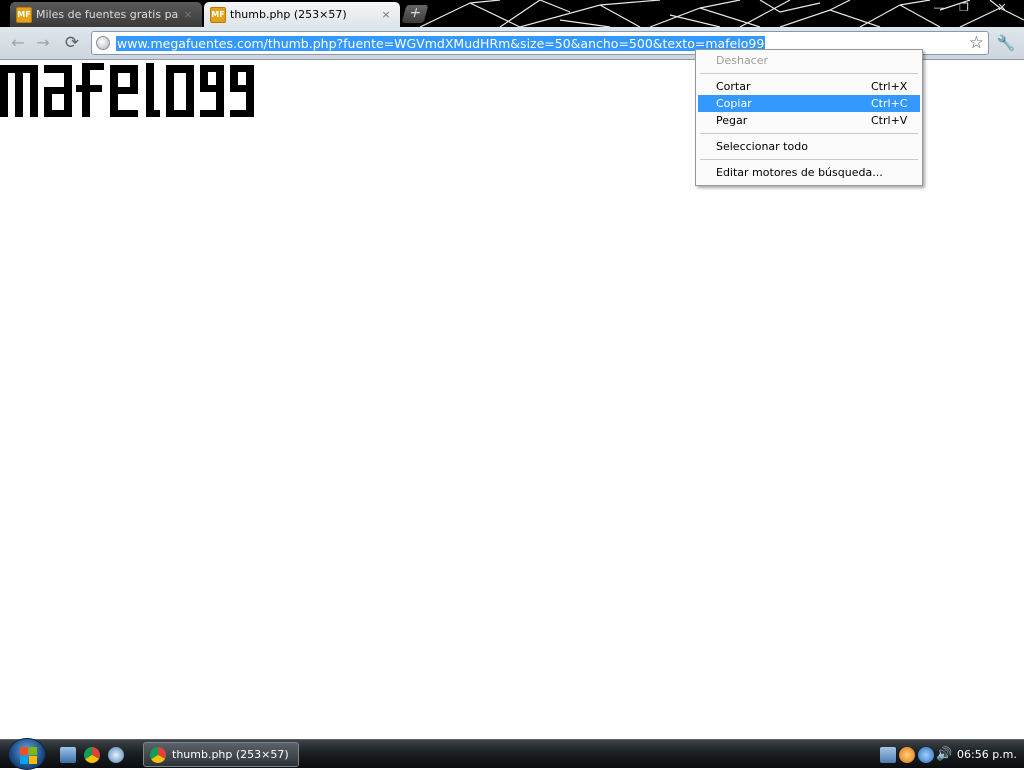  Describe the element at coordinates (1002, 8) in the screenshot. I see `close-window-button: ✕` at that location.